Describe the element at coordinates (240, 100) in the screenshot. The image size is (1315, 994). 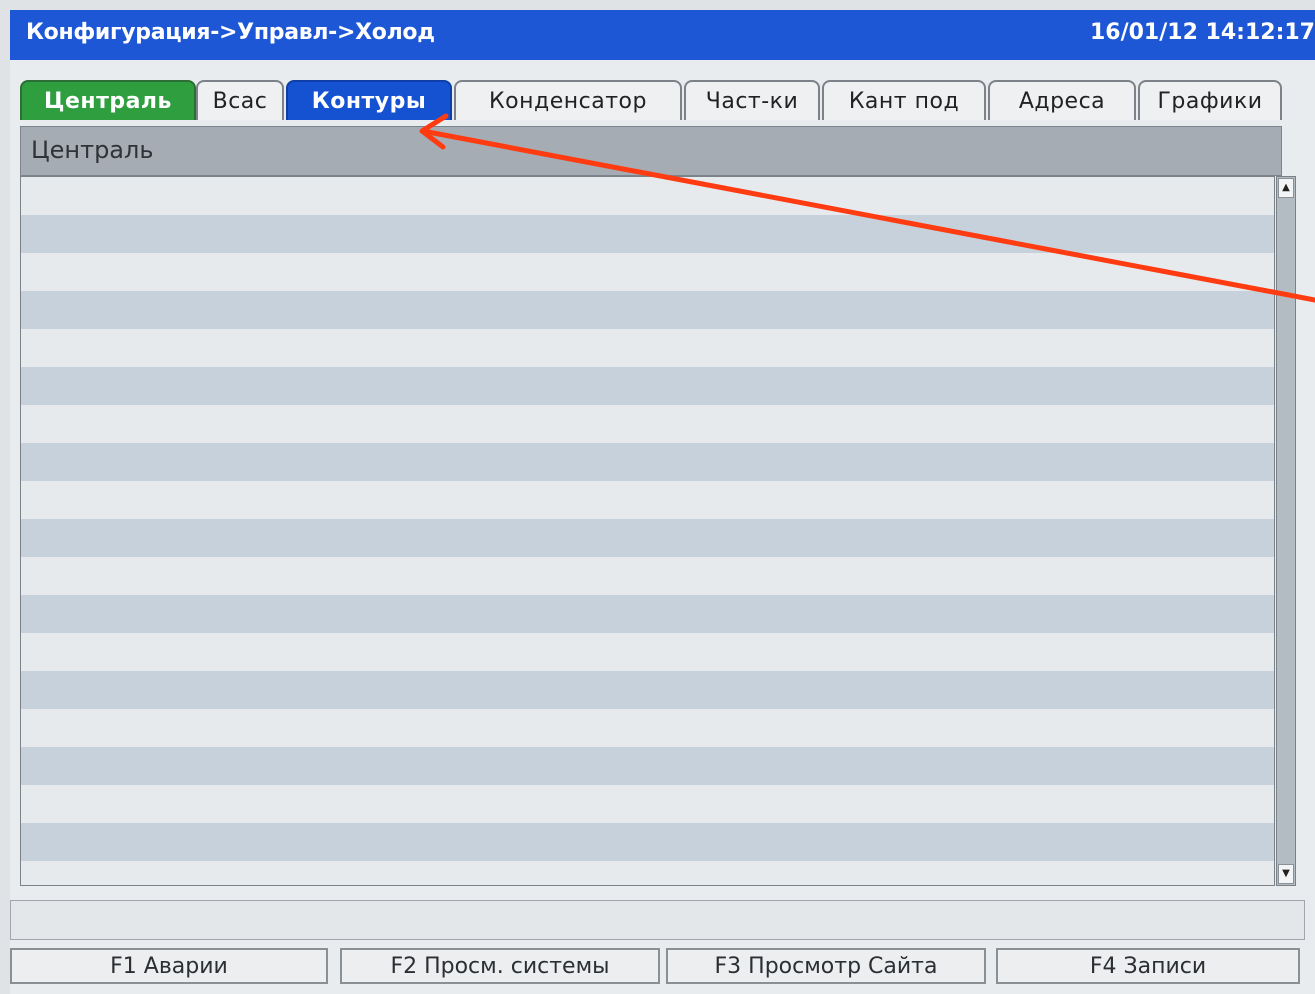
I see `tab-suction: Всас` at that location.